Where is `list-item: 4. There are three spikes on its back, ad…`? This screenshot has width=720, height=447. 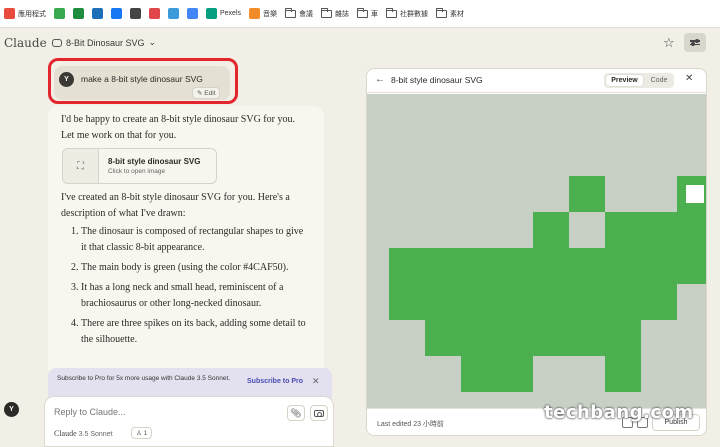 list-item: 4. There are three spikes on its back, ad… is located at coordinates (186, 332).